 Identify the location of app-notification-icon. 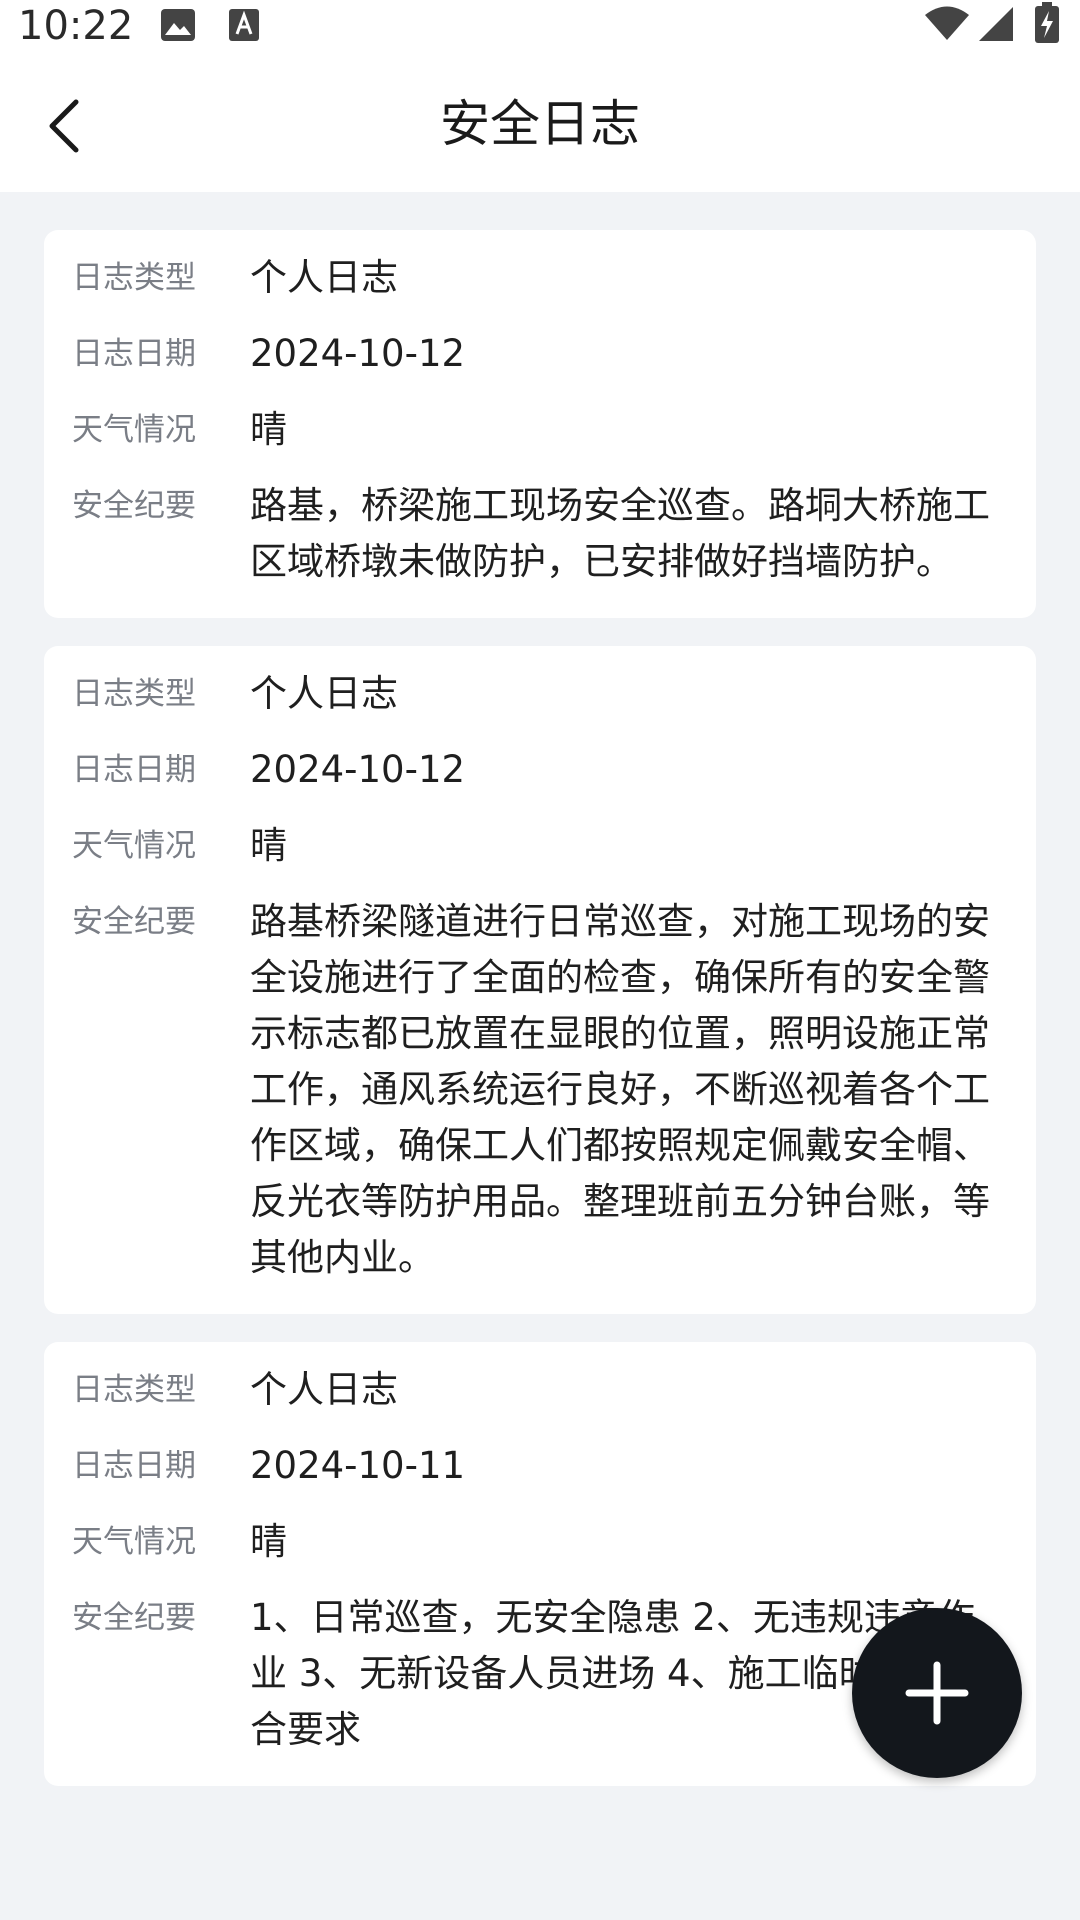
(244, 25).